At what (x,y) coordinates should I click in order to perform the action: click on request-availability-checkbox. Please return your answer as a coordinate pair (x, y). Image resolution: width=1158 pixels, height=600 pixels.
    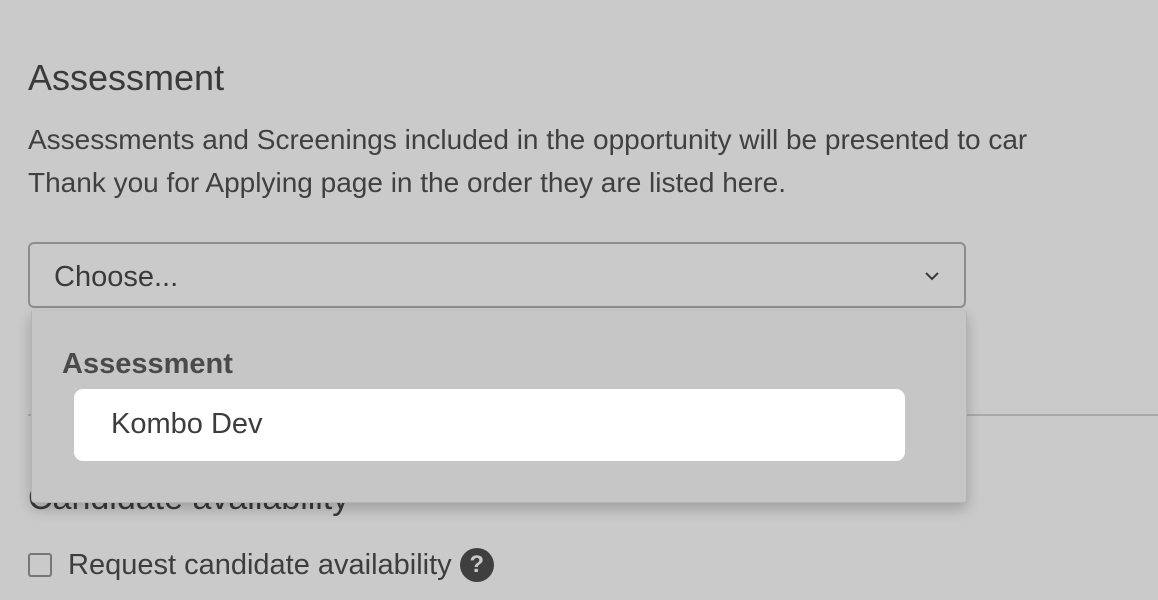
    Looking at the image, I should click on (40, 565).